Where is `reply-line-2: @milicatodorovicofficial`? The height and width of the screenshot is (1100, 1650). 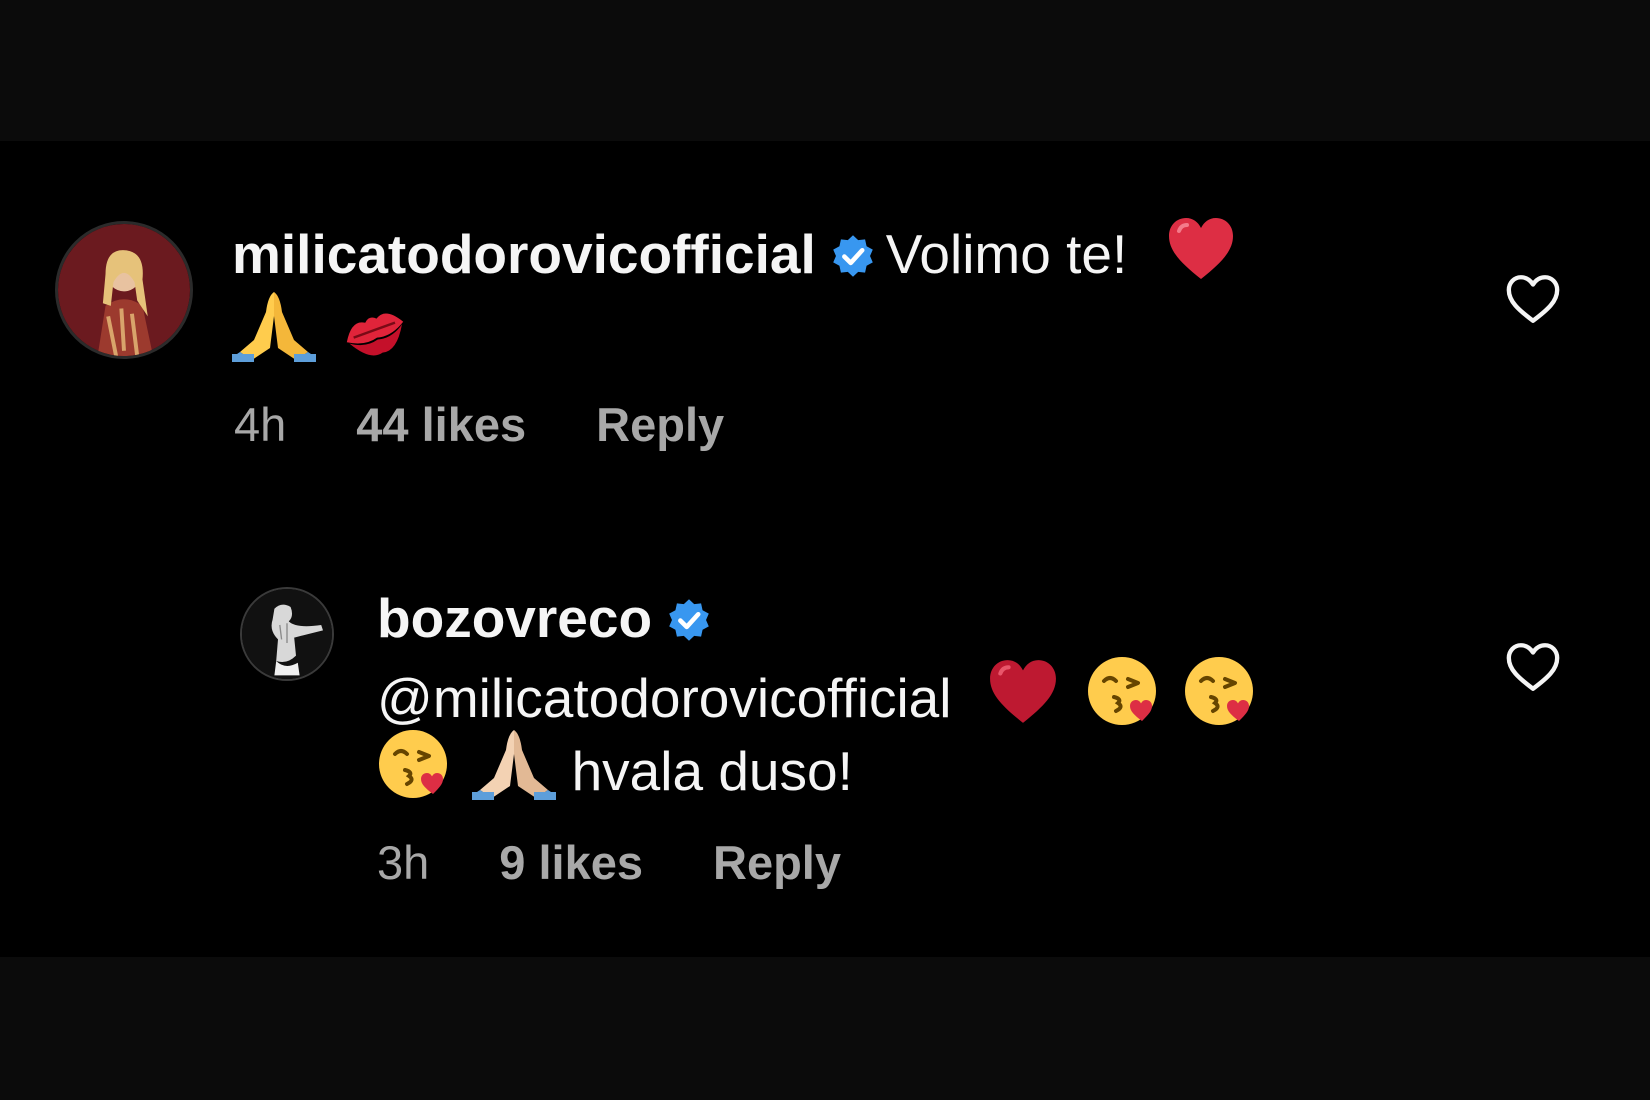
reply-line-2: @milicatodorovicofficial is located at coordinates (816, 694).